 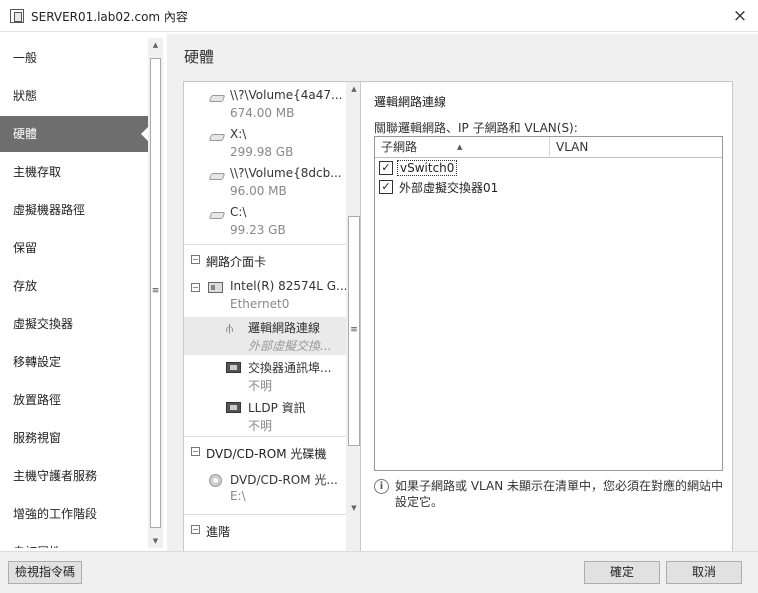 What do you see at coordinates (265, 376) in the screenshot?
I see `tree-item-switch-port: 交換器通訊埠... 不明` at bounding box center [265, 376].